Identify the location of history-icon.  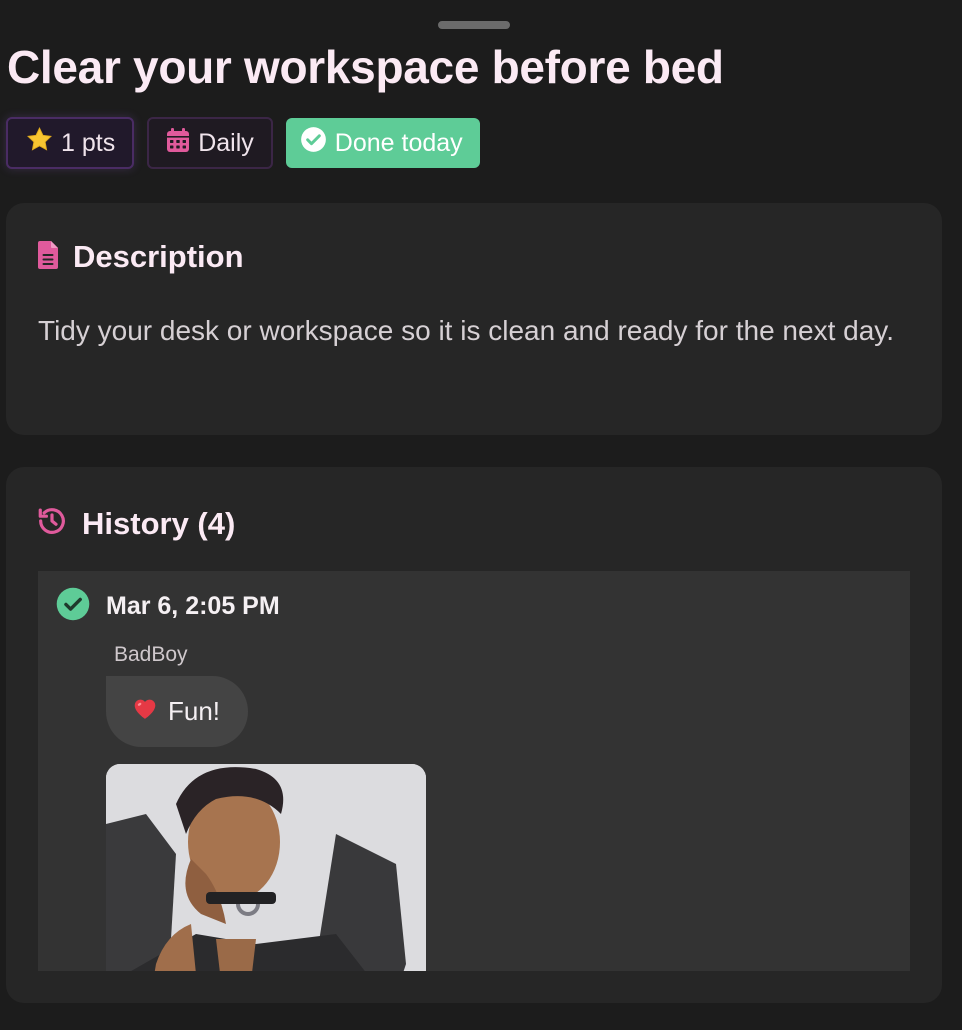
(52, 523).